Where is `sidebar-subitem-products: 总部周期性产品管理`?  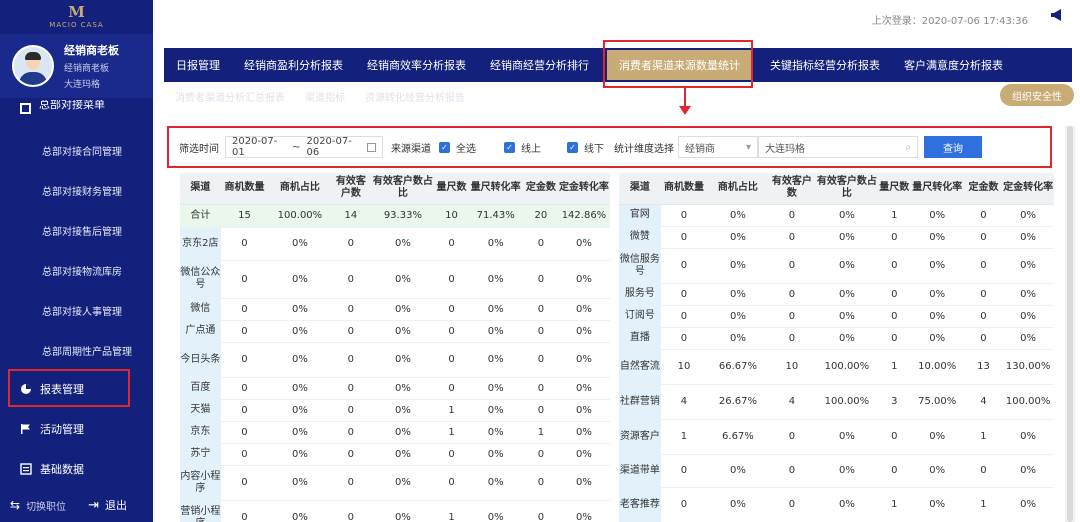
sidebar-subitem-products: 总部周期性产品管理 is located at coordinates (87, 350).